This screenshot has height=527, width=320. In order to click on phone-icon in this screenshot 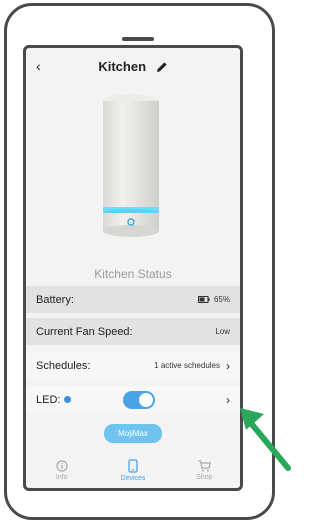, I will do `click(133, 465)`.